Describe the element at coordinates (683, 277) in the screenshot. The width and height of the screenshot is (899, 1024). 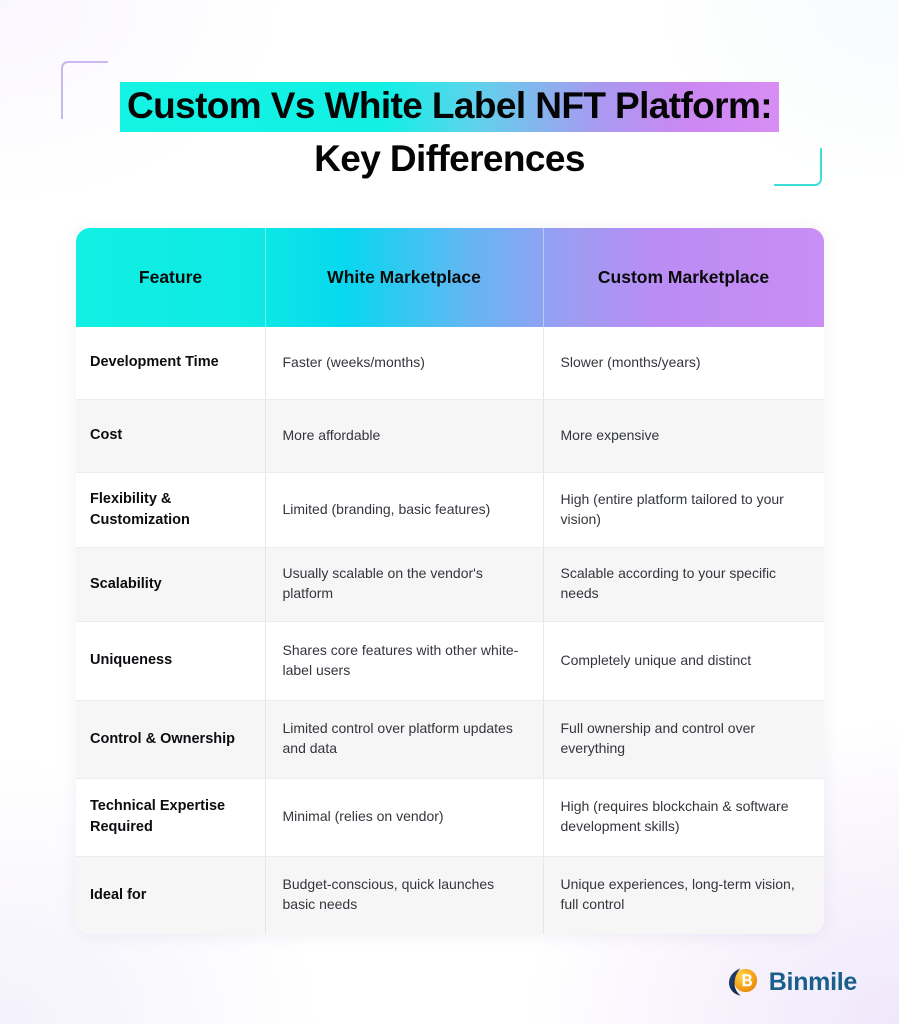
I see `column-header-custom-marketplace: Custom Marketplace` at that location.